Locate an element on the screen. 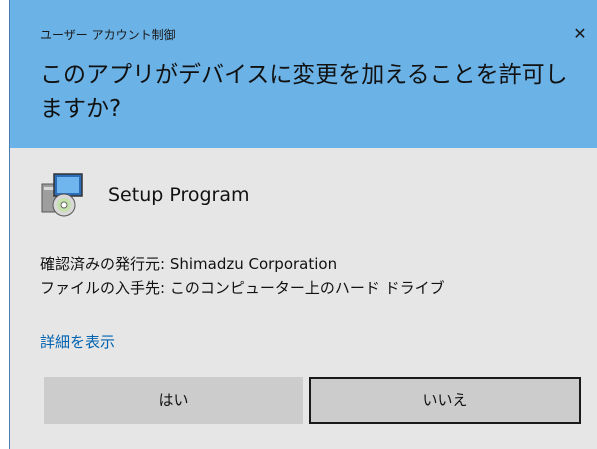 The image size is (597, 449). permission-question: このアプリがデバイスに変更を加えることを許可しますか? is located at coordinates (304, 92).